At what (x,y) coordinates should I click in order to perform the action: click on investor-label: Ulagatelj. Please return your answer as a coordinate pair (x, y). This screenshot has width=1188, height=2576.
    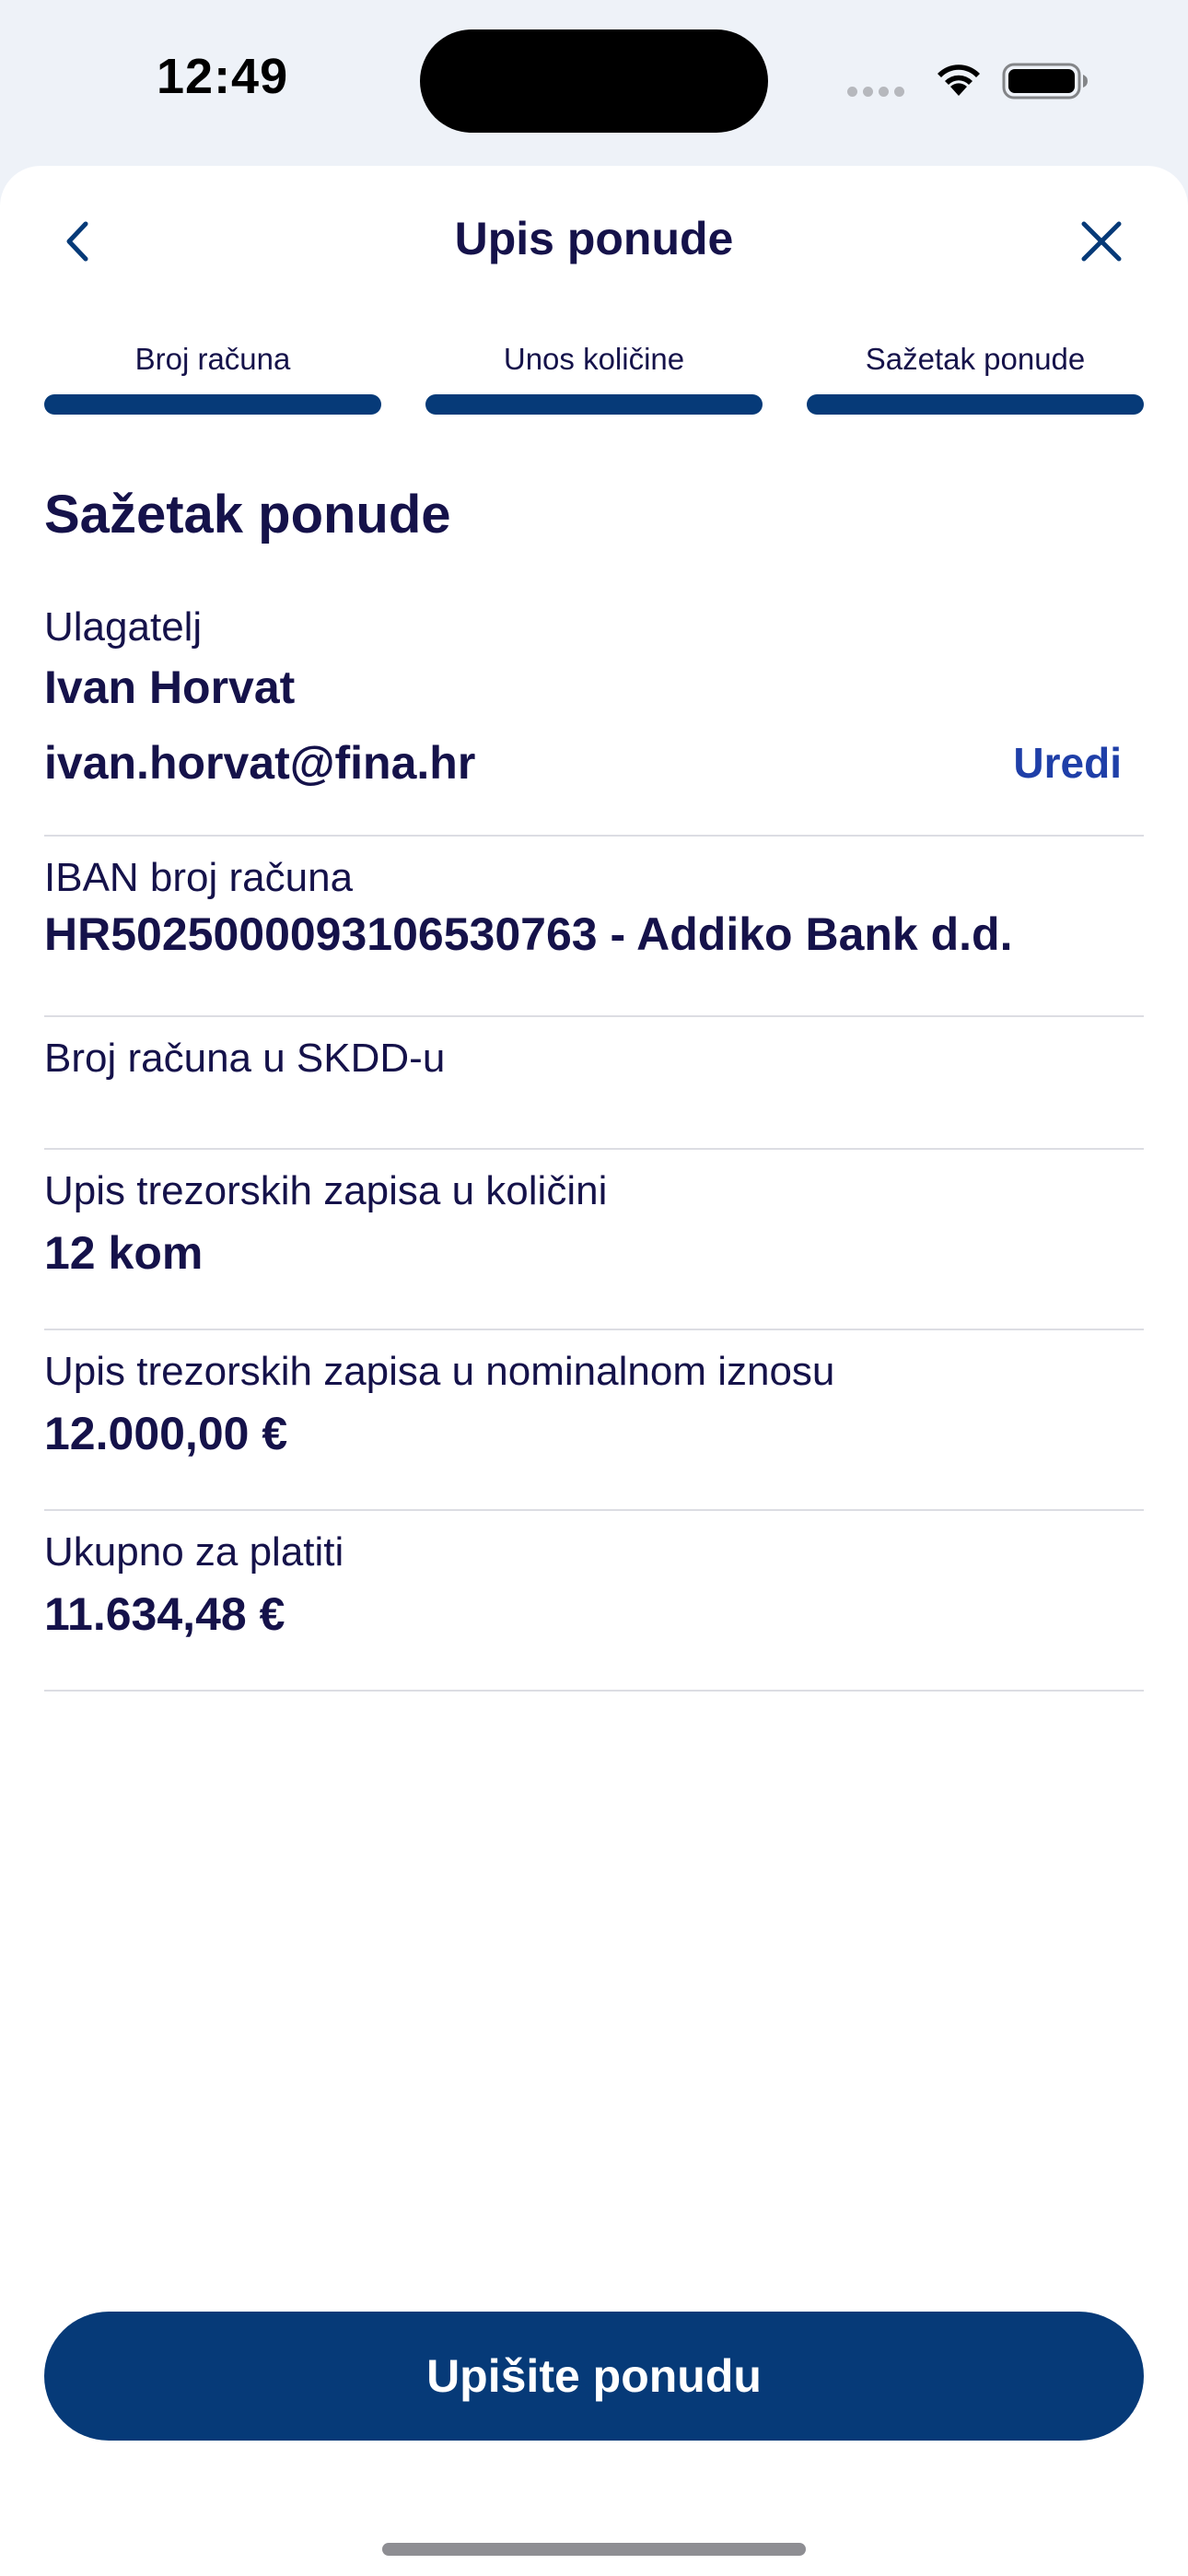
    Looking at the image, I should click on (124, 627).